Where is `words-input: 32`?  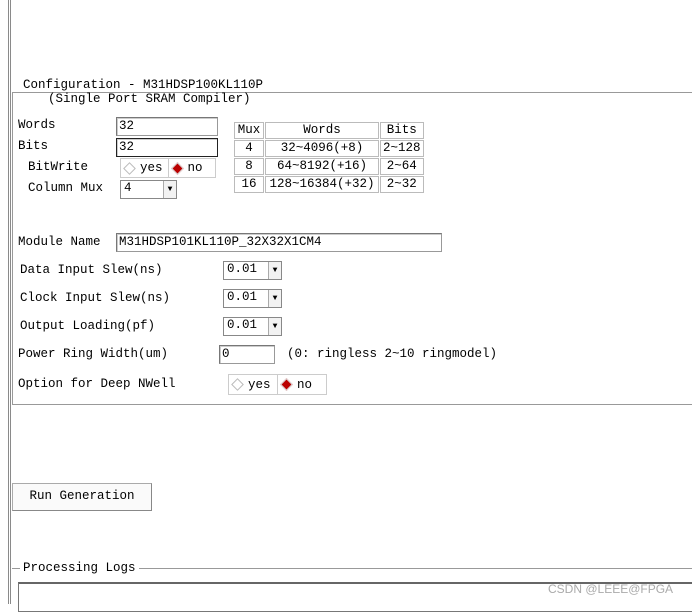 words-input: 32 is located at coordinates (167, 126).